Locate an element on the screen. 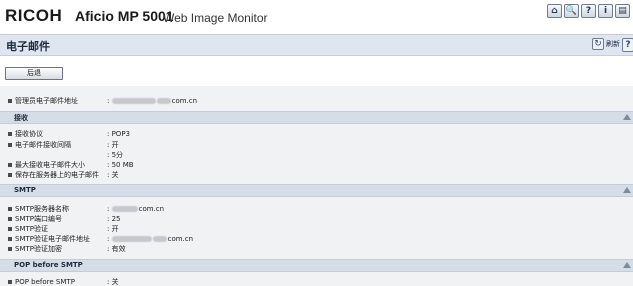 Image resolution: width=633 pixels, height=286 pixels. section-receive: 接收 is located at coordinates (316, 117).